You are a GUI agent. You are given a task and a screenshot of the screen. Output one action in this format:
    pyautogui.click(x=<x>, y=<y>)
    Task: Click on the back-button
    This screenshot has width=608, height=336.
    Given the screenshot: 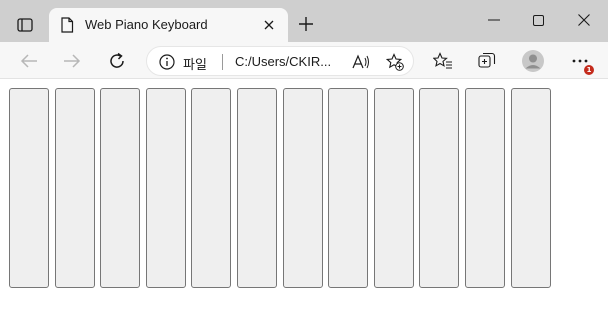 What is the action you would take?
    pyautogui.click(x=29, y=61)
    